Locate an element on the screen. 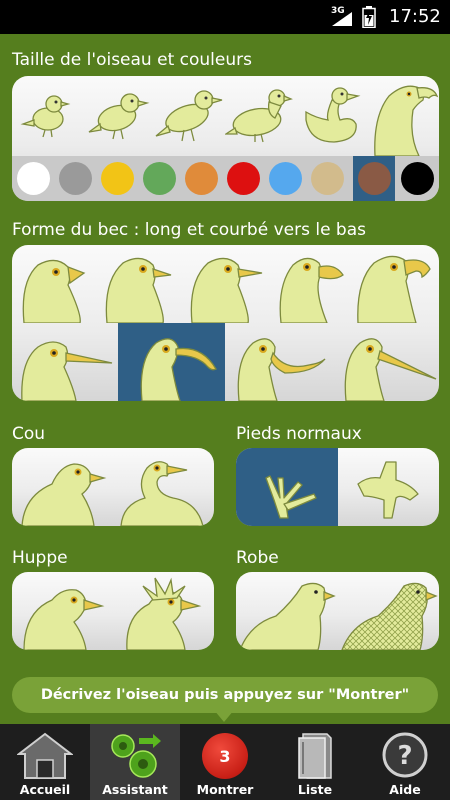  section-title-plumage: Robe is located at coordinates (257, 558).